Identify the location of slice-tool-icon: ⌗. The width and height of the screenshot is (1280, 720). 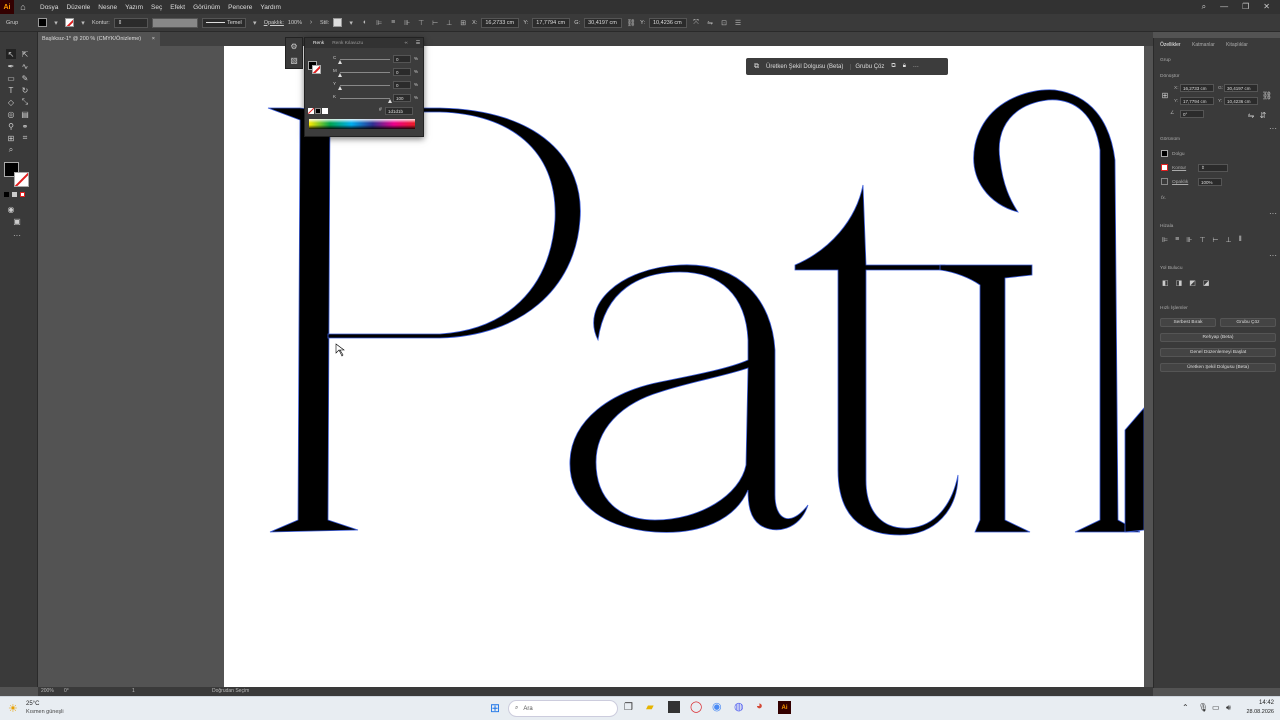
(25, 138).